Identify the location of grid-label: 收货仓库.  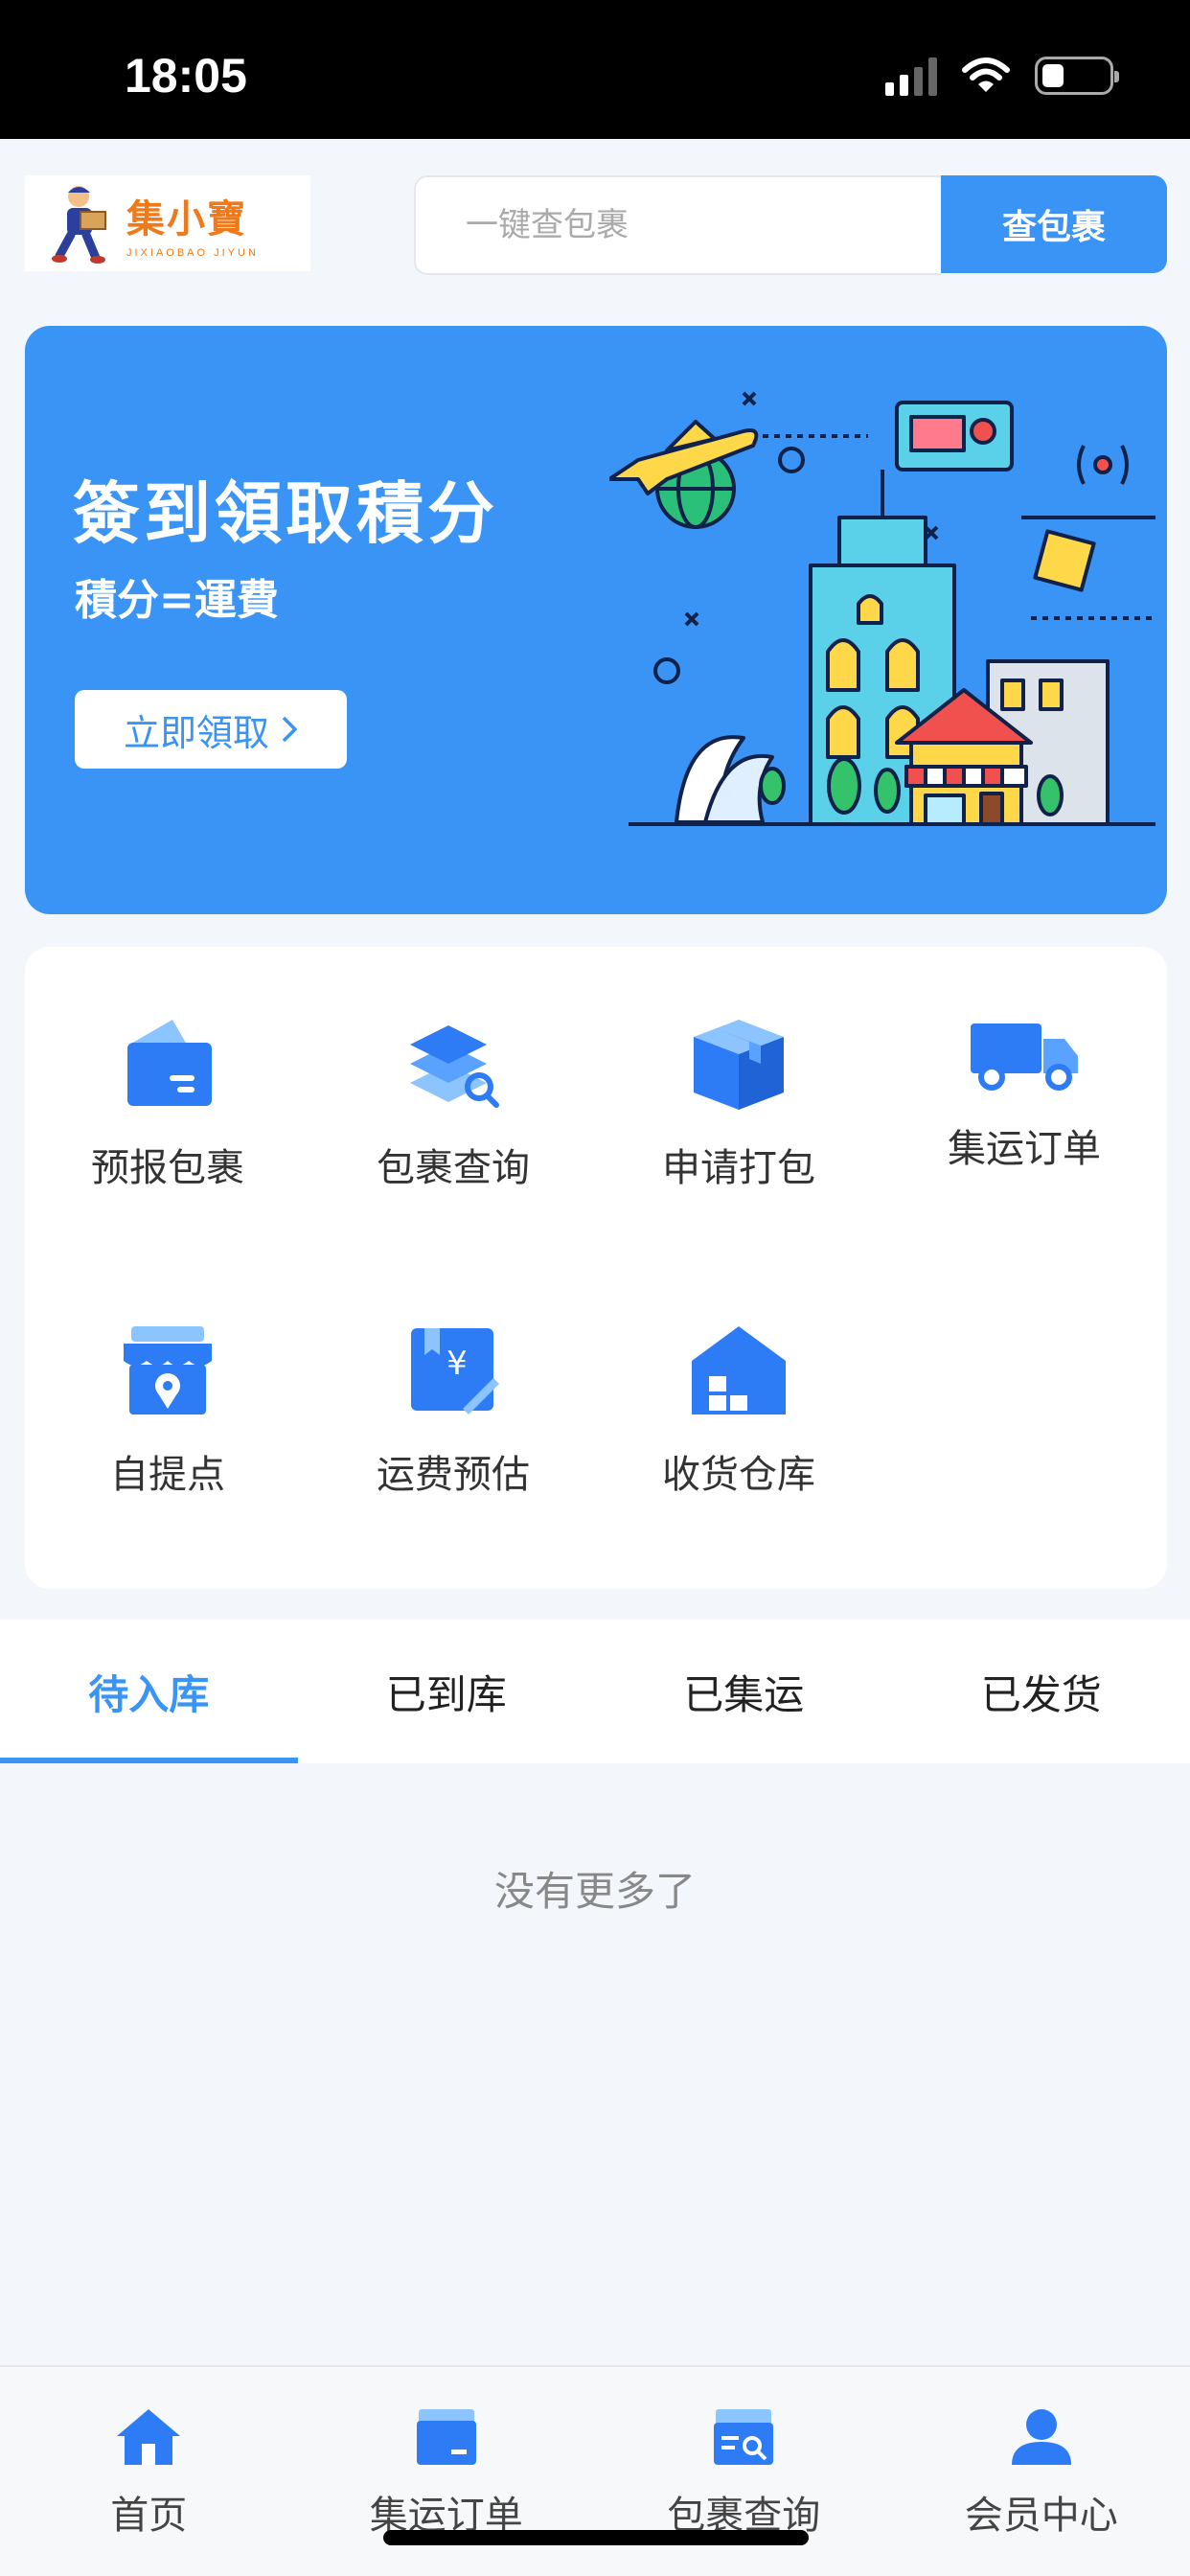
(739, 1475).